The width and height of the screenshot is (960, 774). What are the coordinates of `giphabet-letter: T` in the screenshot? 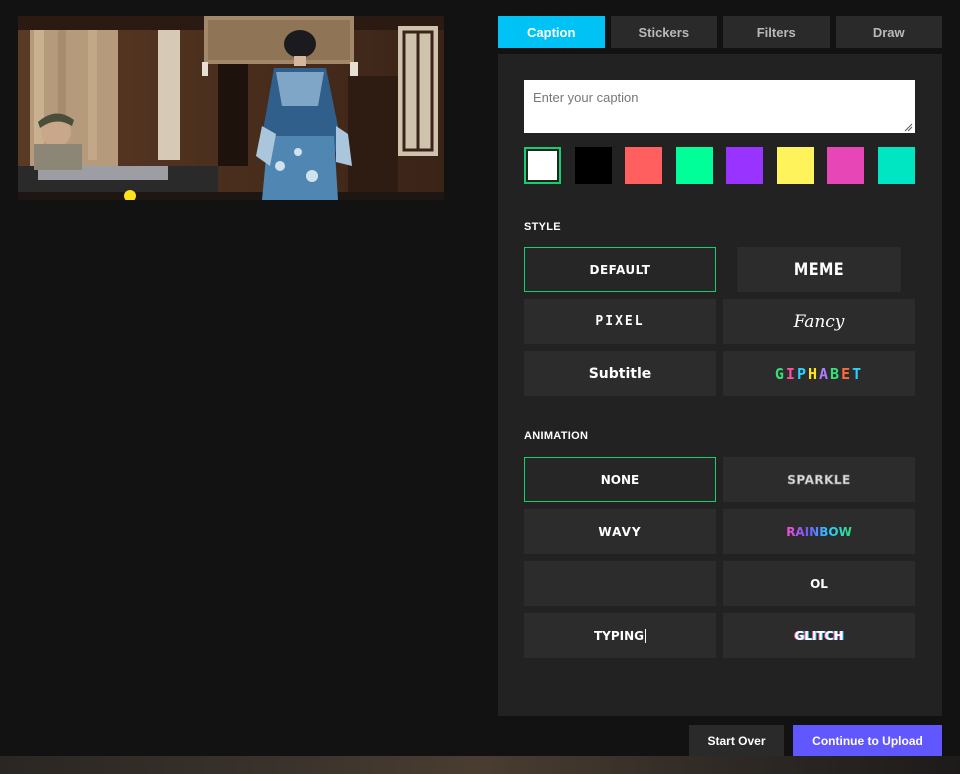 It's located at (857, 373).